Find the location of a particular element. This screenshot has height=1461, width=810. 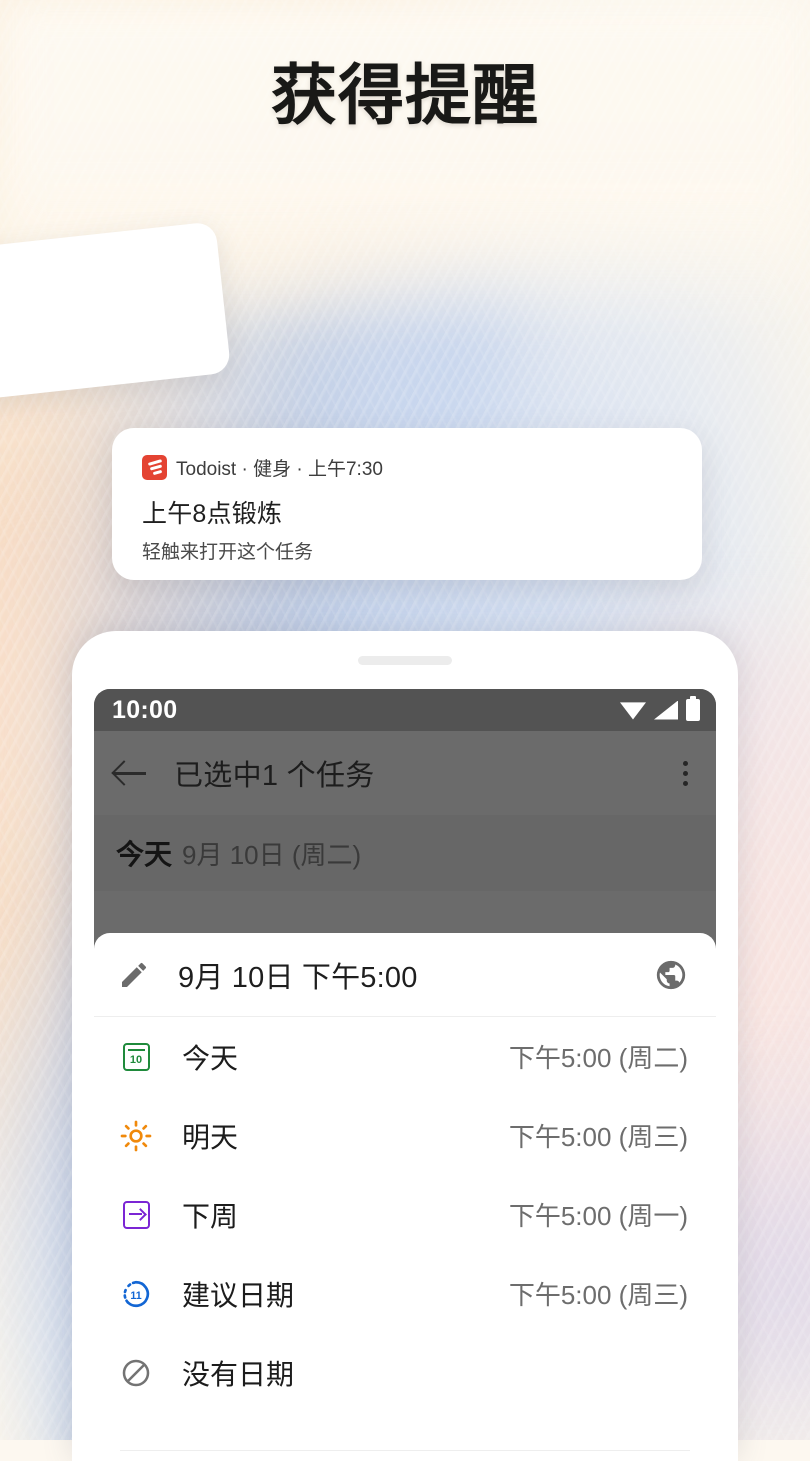

today-section-header: 今天 9月 10日 (周二) is located at coordinates (405, 853).